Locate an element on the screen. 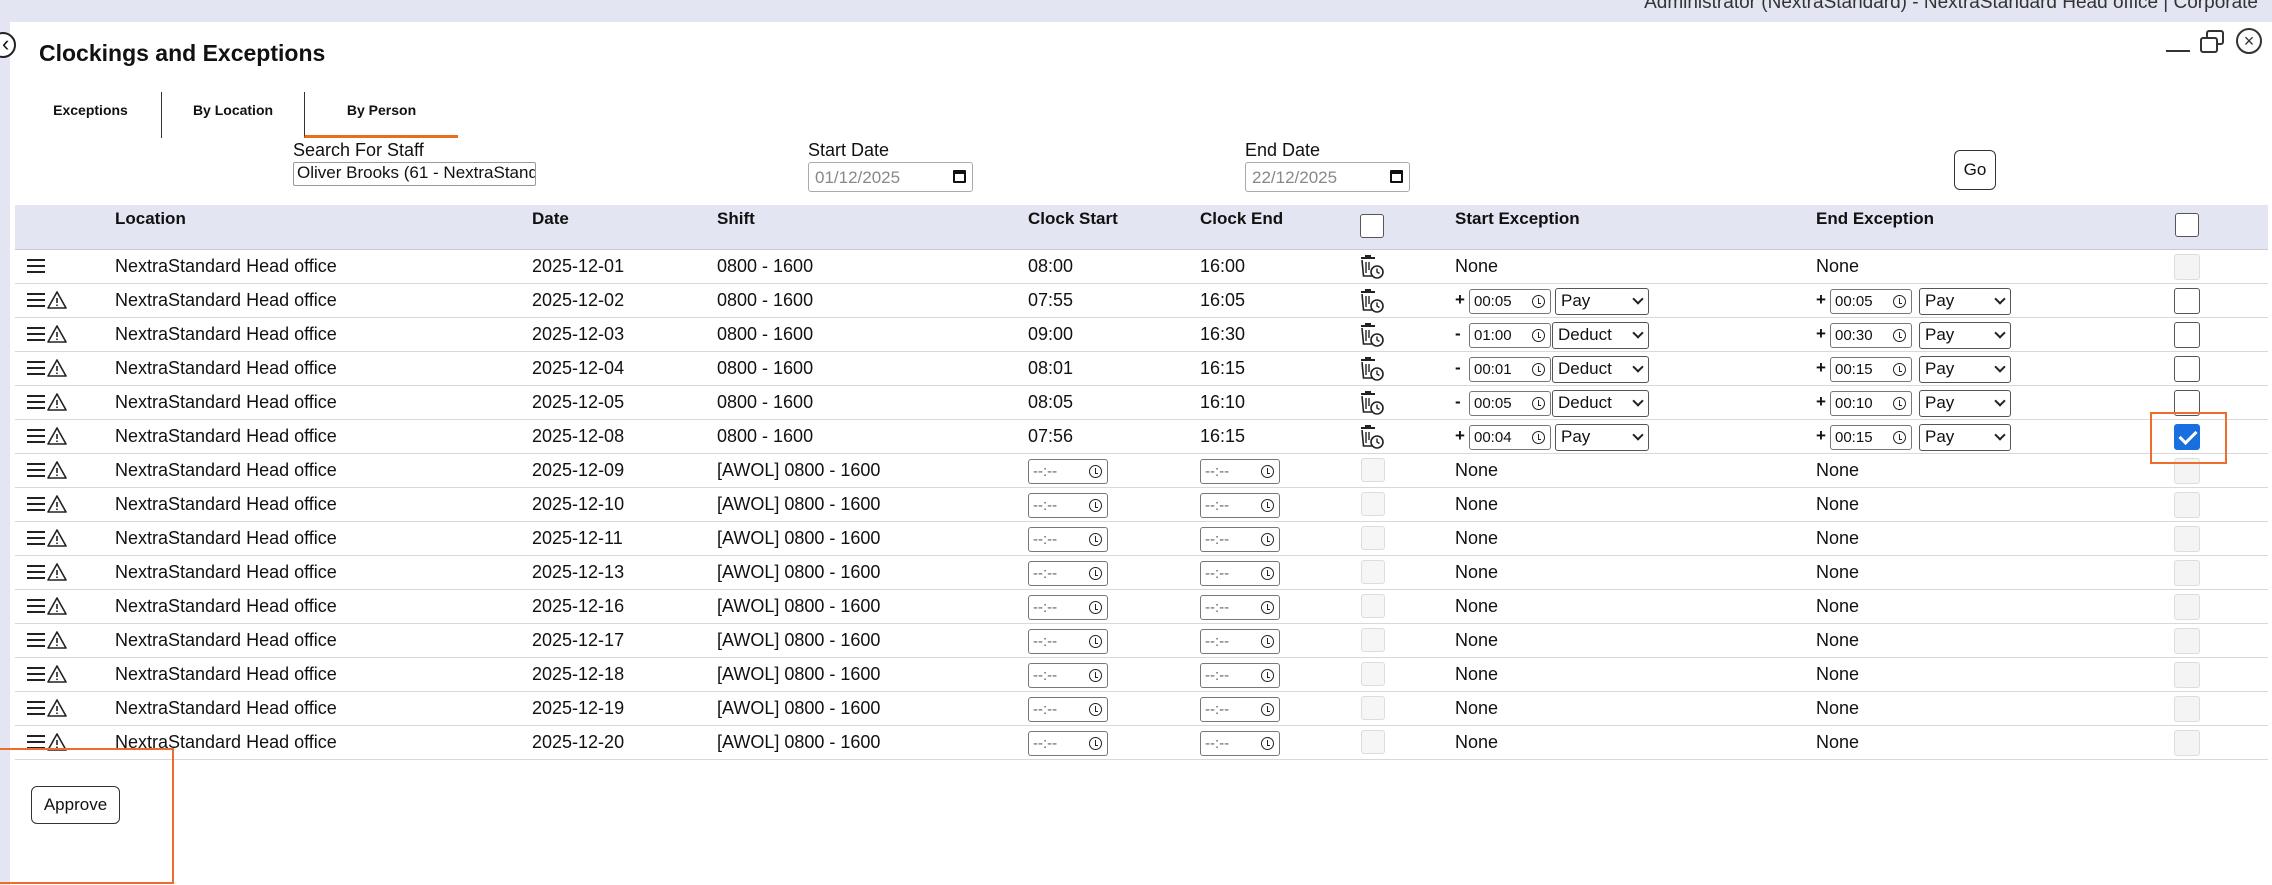 Image resolution: width=2272 pixels, height=885 pixels. tab-exceptions: Exceptions is located at coordinates (91, 115).